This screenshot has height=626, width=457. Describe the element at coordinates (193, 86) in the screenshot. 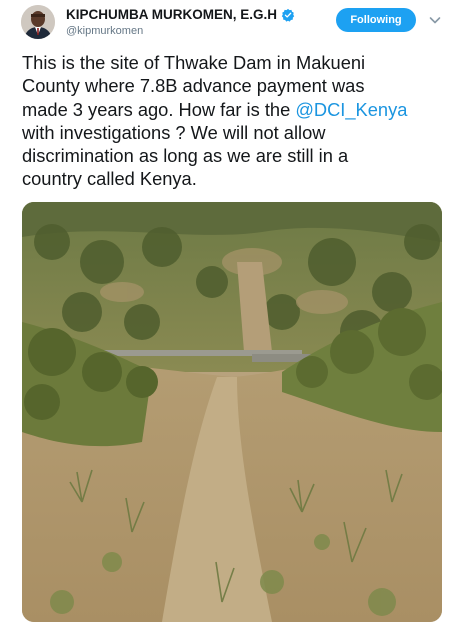

I see `tweet-text-line: County where 7.8B advance payment was` at that location.